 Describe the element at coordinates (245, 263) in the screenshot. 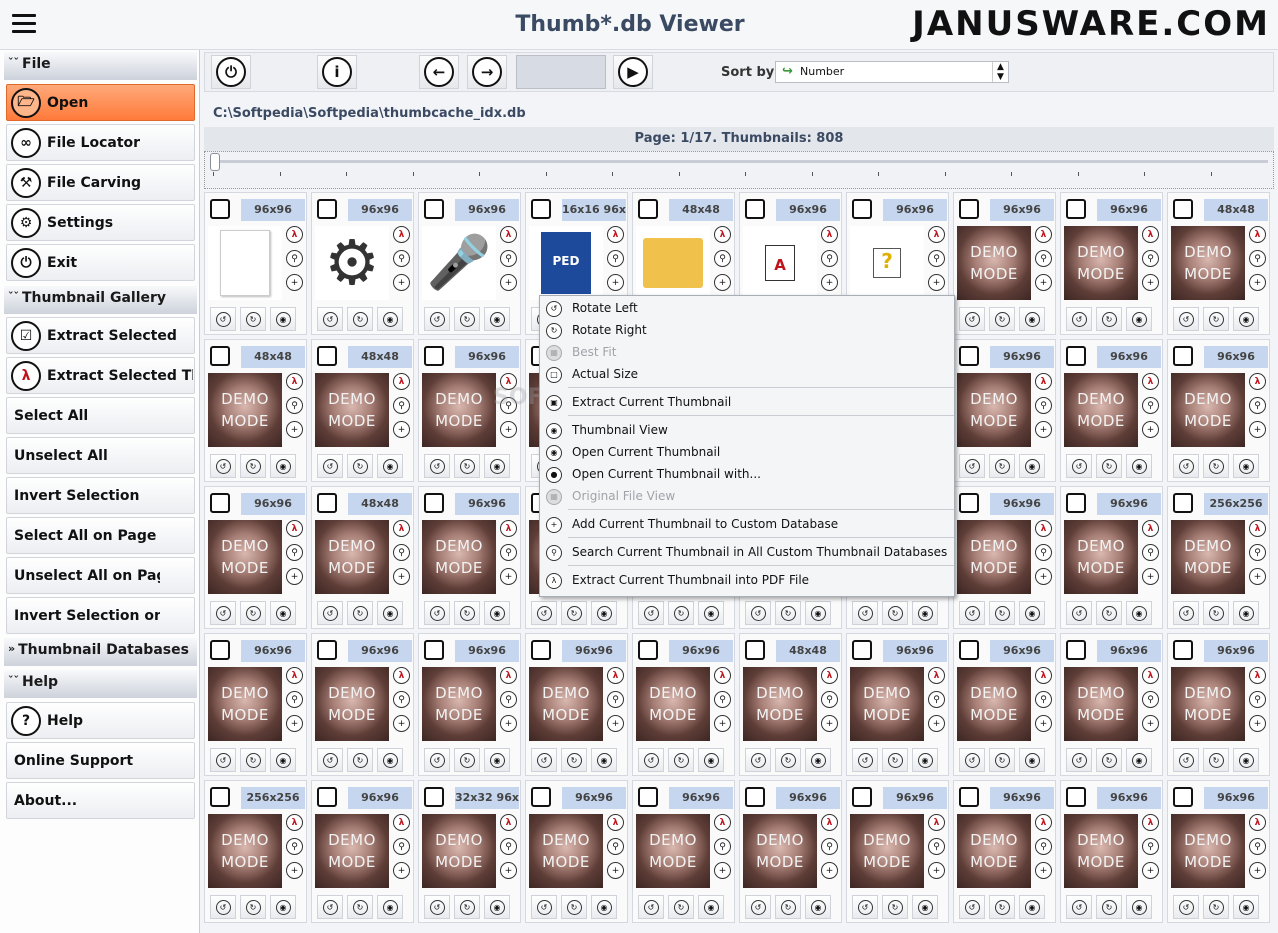

I see `blank-file-icon` at that location.